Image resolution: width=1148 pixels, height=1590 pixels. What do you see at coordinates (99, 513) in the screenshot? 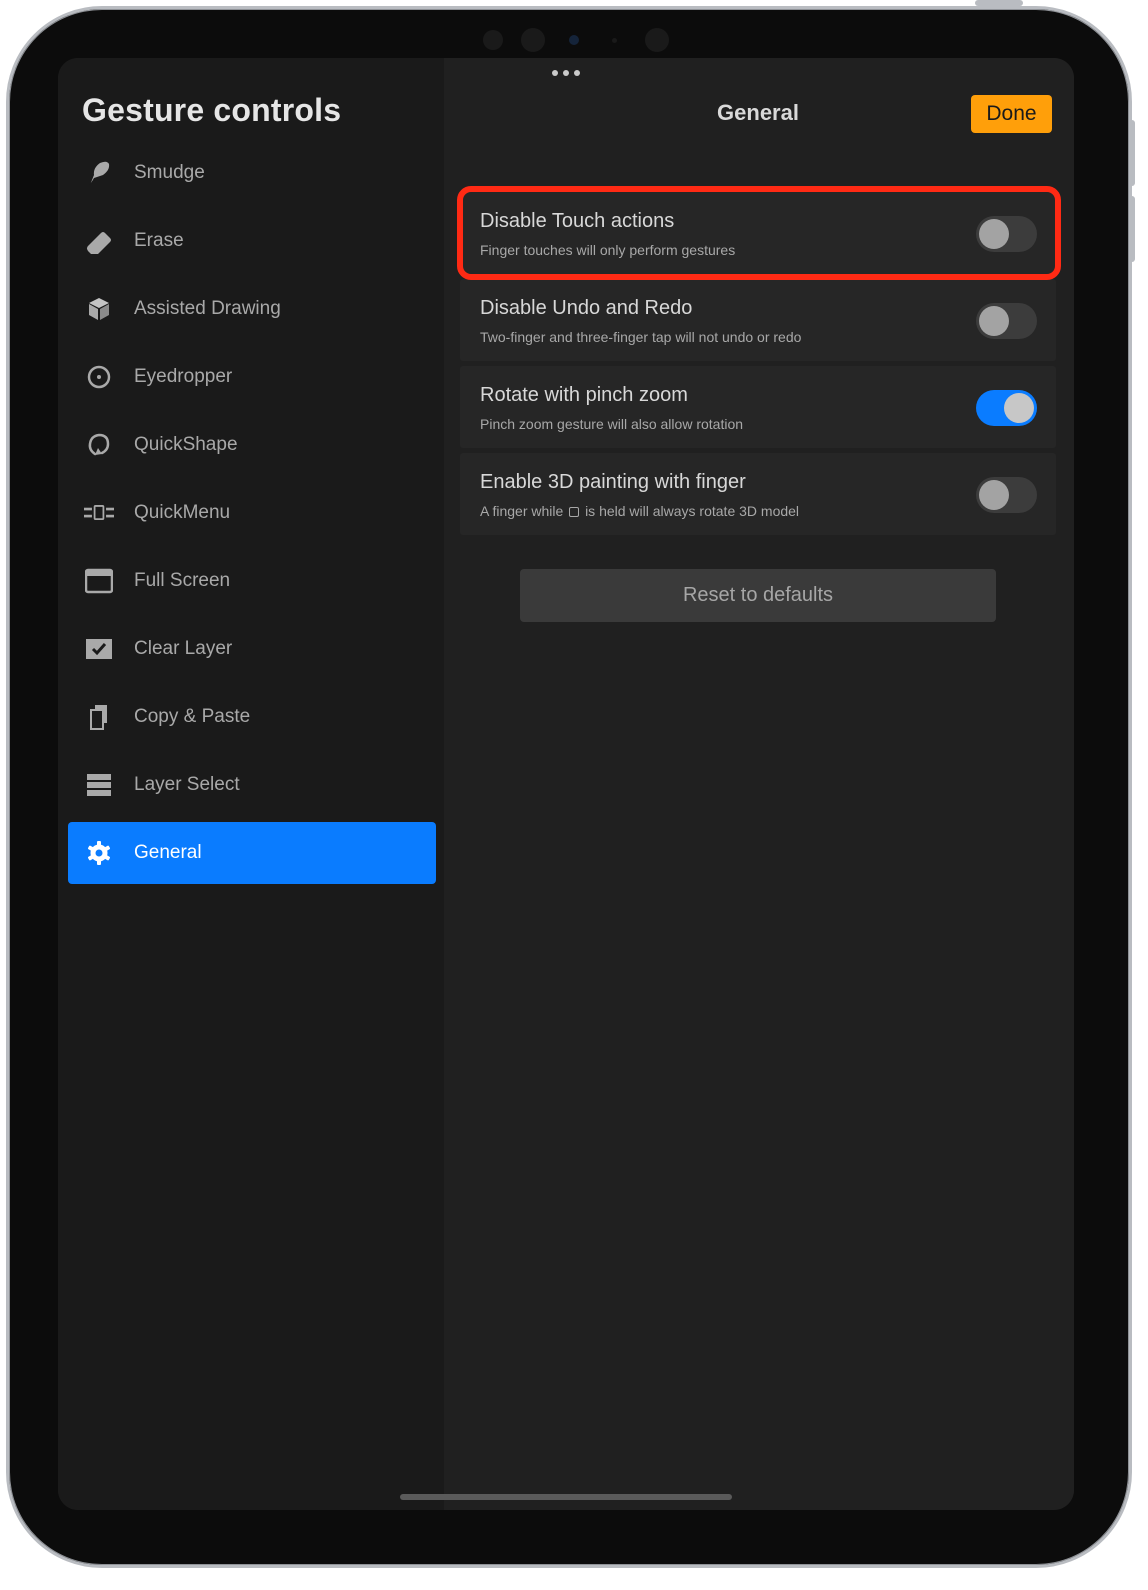
I see `quickmenu-icon` at bounding box center [99, 513].